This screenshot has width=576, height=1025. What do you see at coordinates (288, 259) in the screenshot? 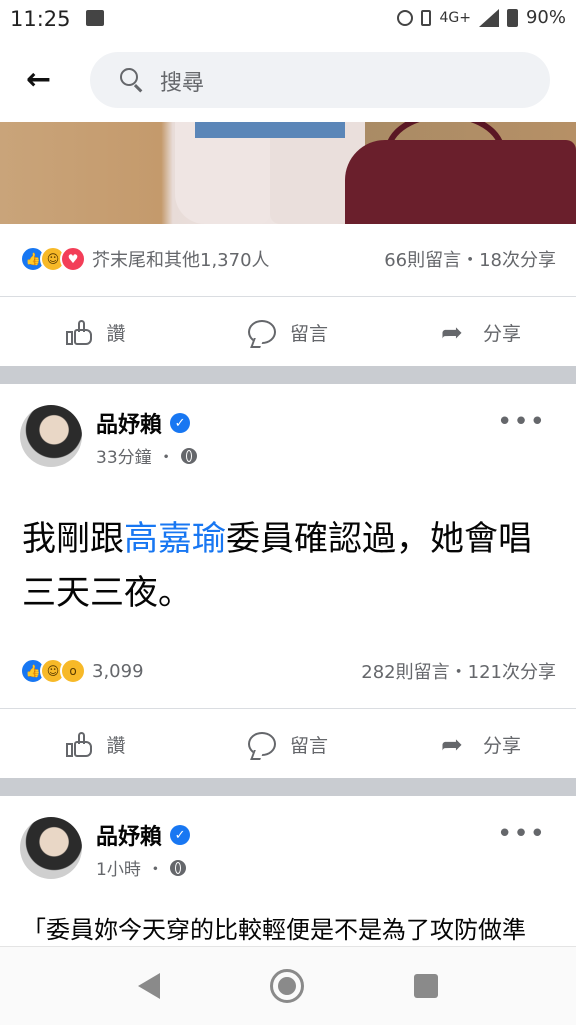
I see `post1-reactions-row: 👍 ☺ ♥ 芥末尾和其他1,370人 66則留言 ・ 18次分享` at bounding box center [288, 259].